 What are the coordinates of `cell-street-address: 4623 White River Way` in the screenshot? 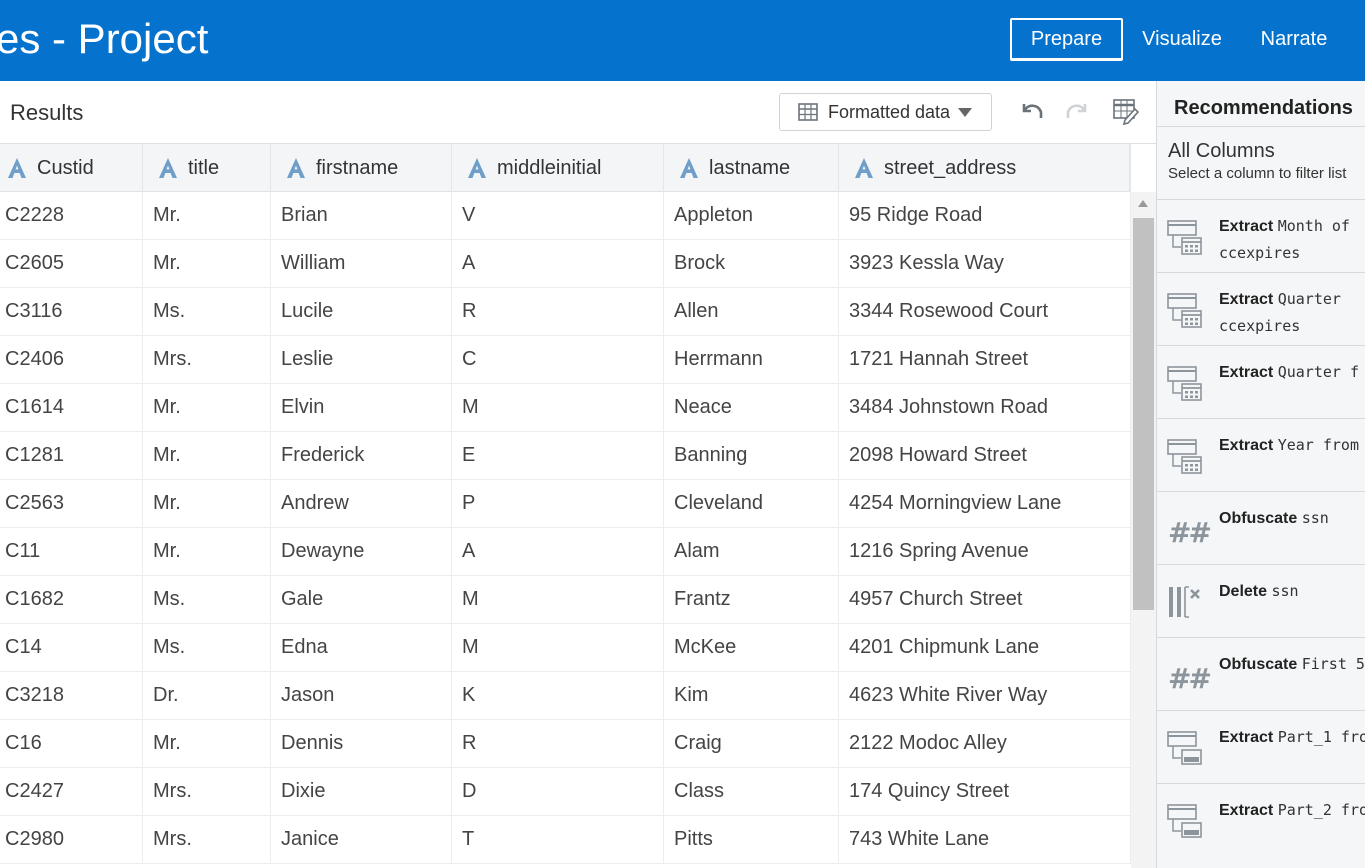 It's located at (985, 696).